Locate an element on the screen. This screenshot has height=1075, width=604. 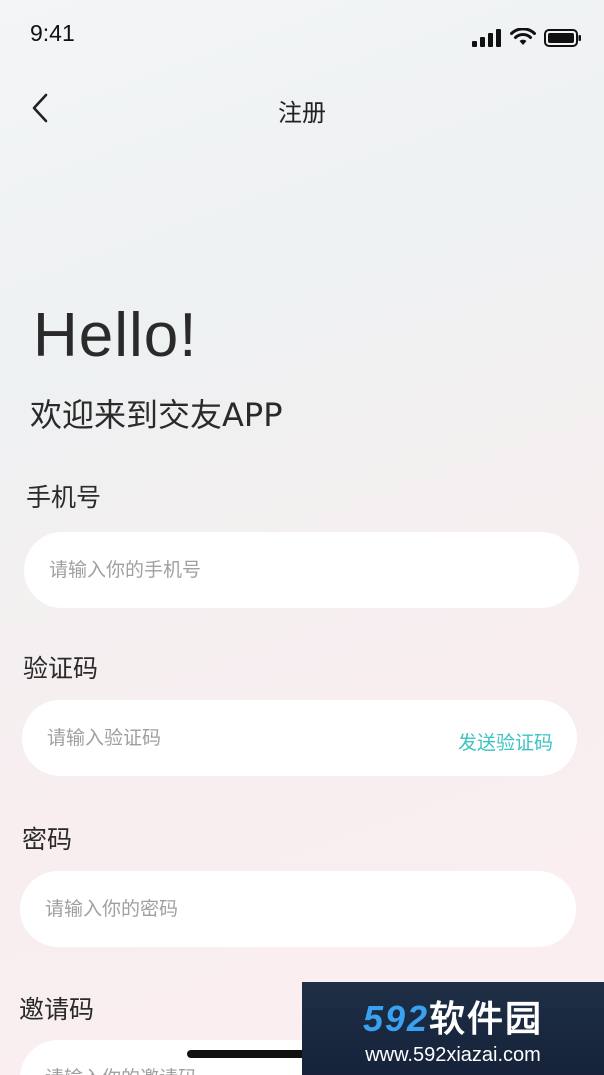
status-bar: 9:41 is located at coordinates (302, 35).